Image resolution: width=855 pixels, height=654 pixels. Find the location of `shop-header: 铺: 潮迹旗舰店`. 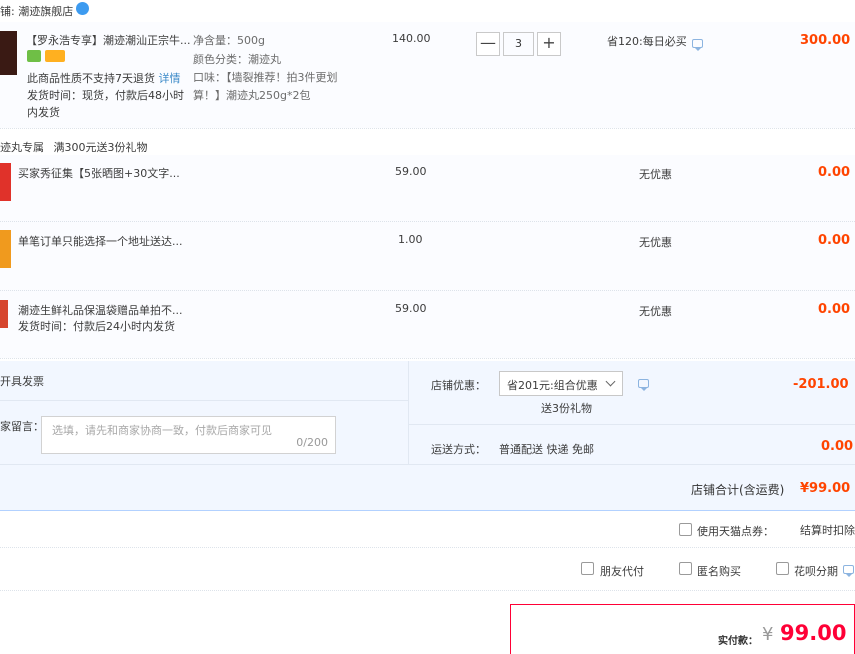

shop-header: 铺: 潮迹旗舰店 is located at coordinates (36, 11).